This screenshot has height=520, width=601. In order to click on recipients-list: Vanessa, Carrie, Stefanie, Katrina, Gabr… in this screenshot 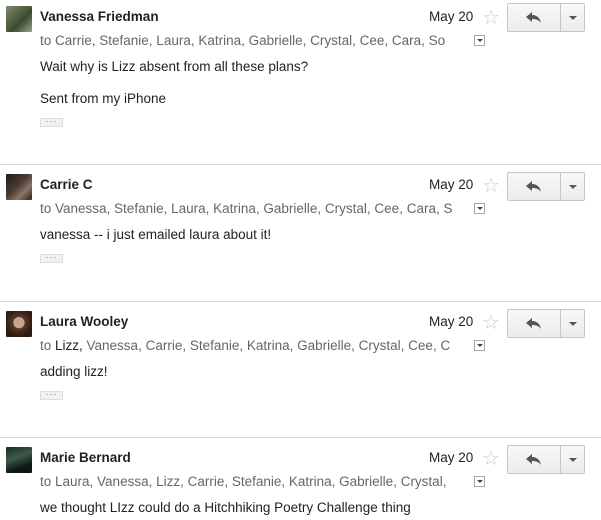, I will do `click(266, 345)`.